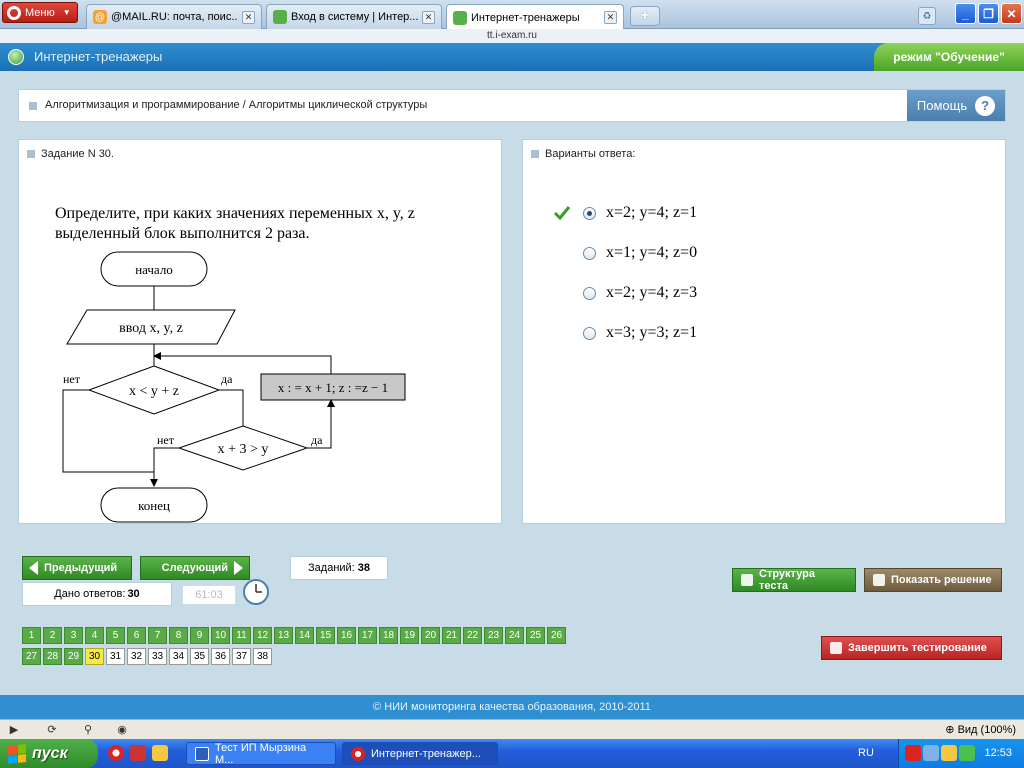  What do you see at coordinates (866, 753) in the screenshot?
I see `language-indicator: RU` at bounding box center [866, 753].